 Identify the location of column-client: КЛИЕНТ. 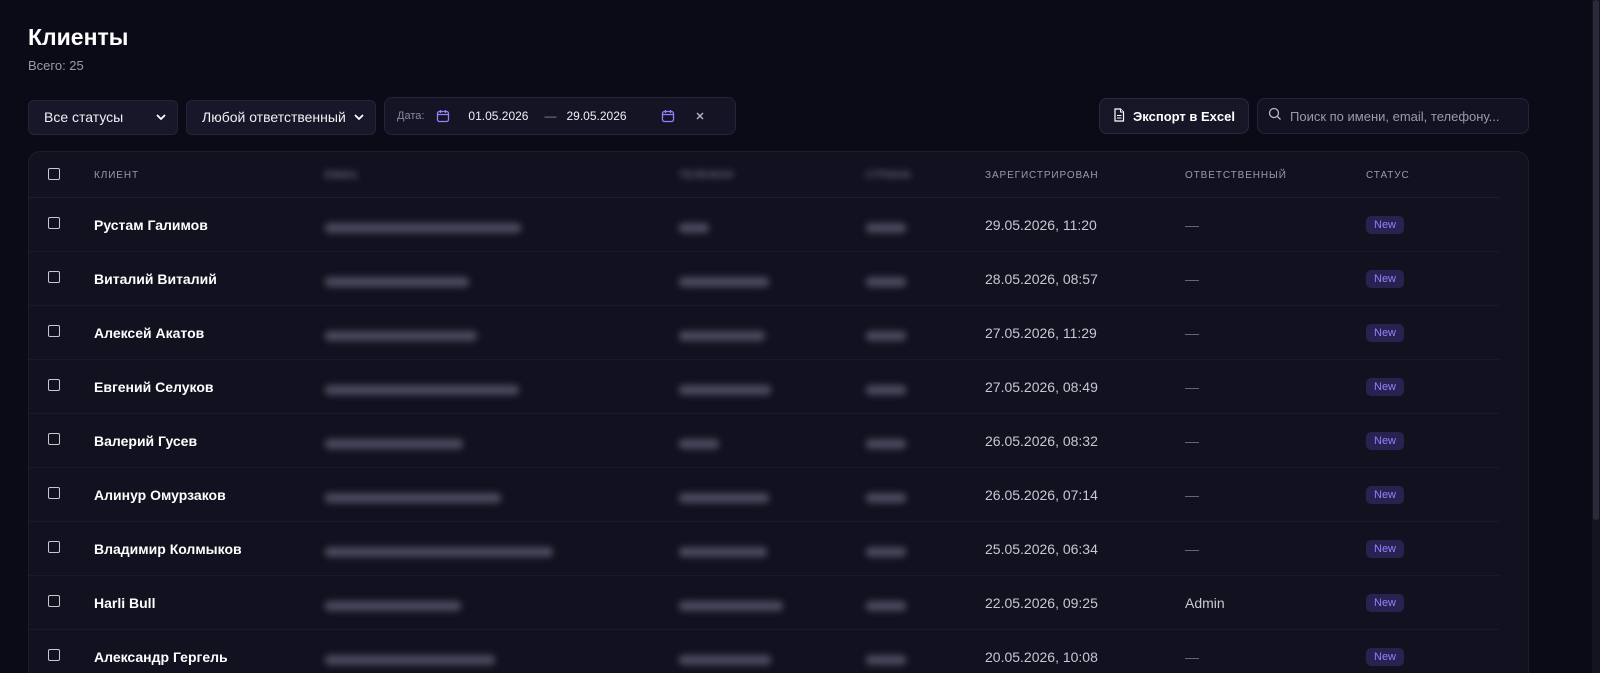
(116, 175).